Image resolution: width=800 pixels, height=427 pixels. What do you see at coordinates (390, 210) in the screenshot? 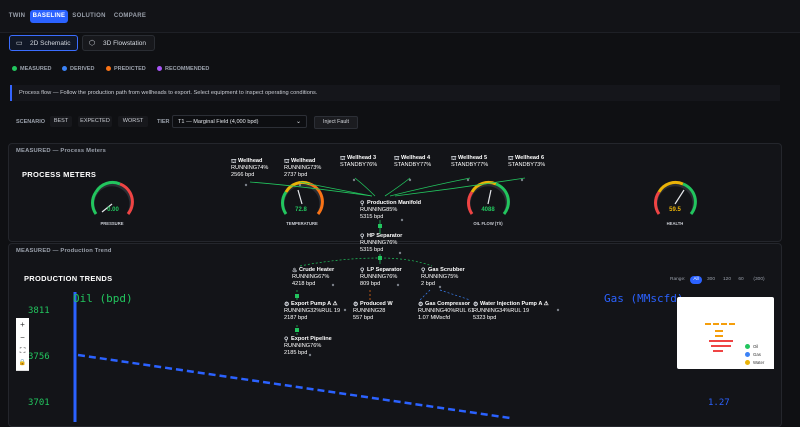
I see `node-production-manifold: ⚲ Production Manifold RUNNING85% 5315 bpd` at bounding box center [390, 210].